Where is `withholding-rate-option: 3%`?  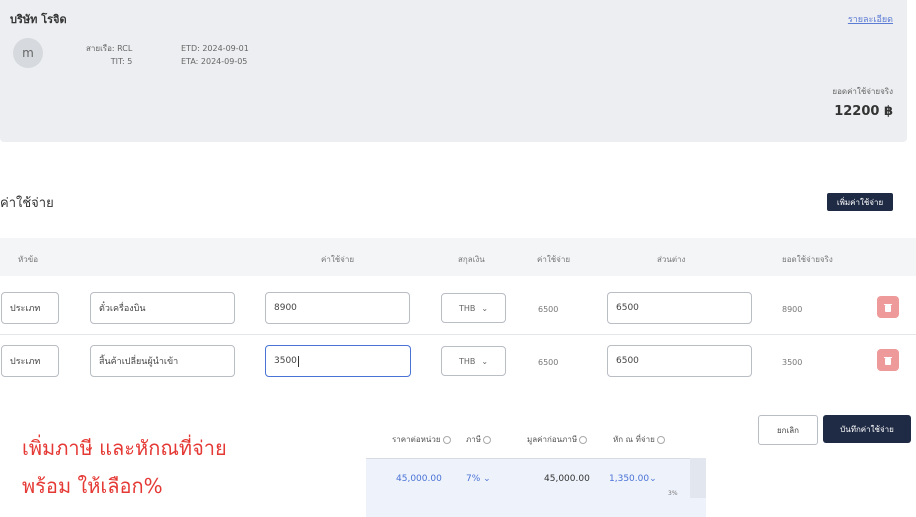 withholding-rate-option: 3% is located at coordinates (673, 493).